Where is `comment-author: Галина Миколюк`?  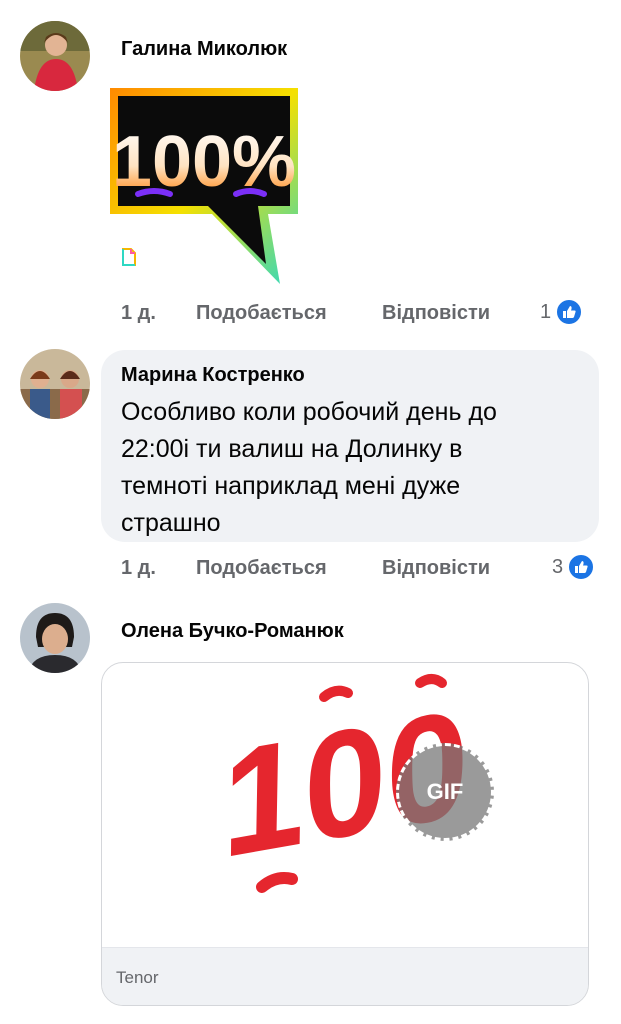 comment-author: Галина Миколюк is located at coordinates (204, 49).